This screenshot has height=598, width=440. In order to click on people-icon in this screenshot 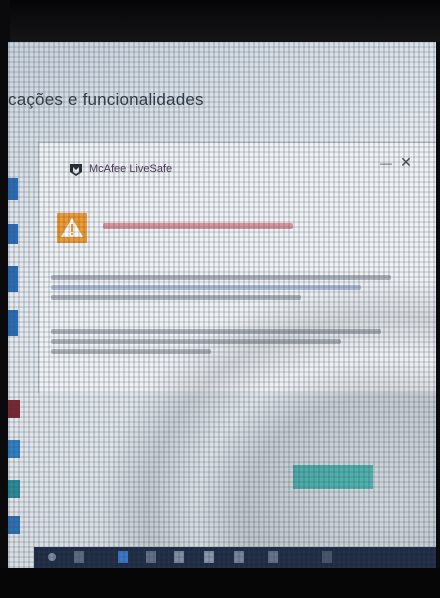, I will do `click(273, 557)`.